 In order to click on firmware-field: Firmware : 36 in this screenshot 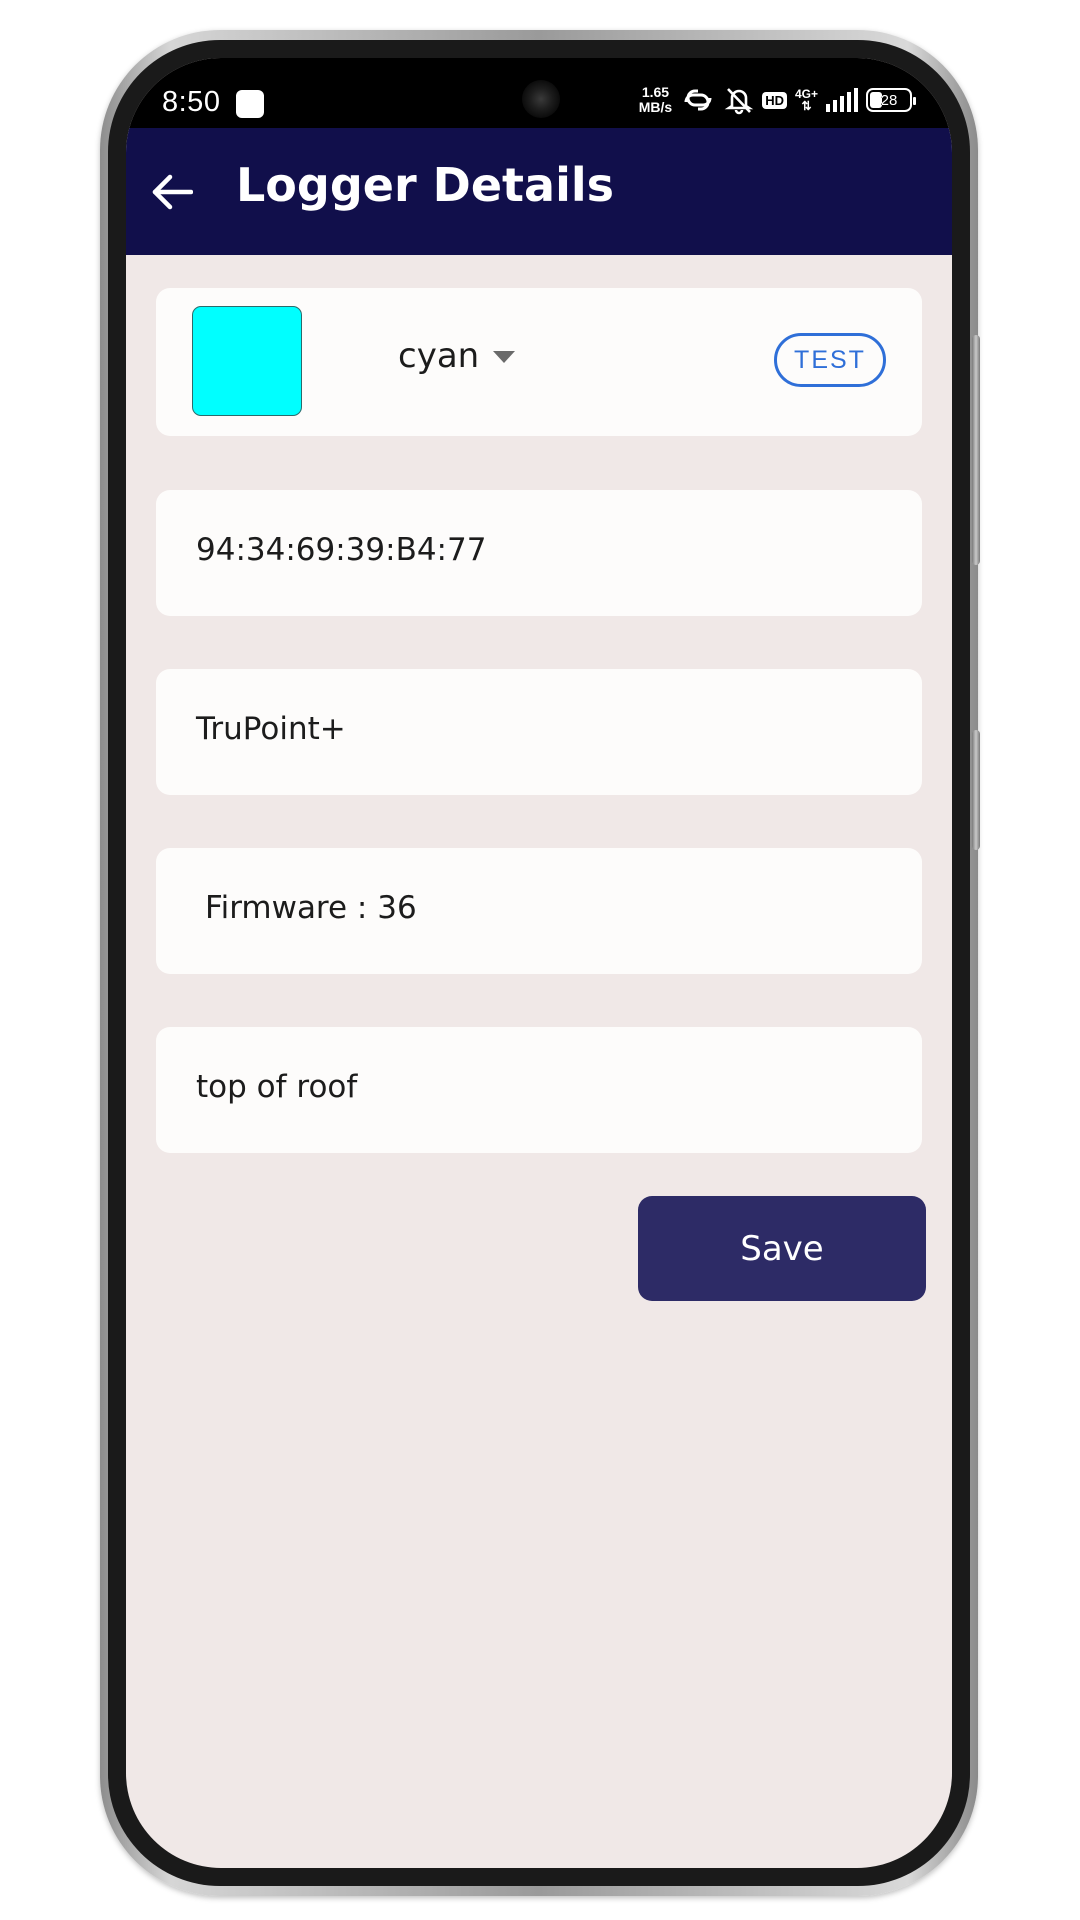, I will do `click(539, 911)`.